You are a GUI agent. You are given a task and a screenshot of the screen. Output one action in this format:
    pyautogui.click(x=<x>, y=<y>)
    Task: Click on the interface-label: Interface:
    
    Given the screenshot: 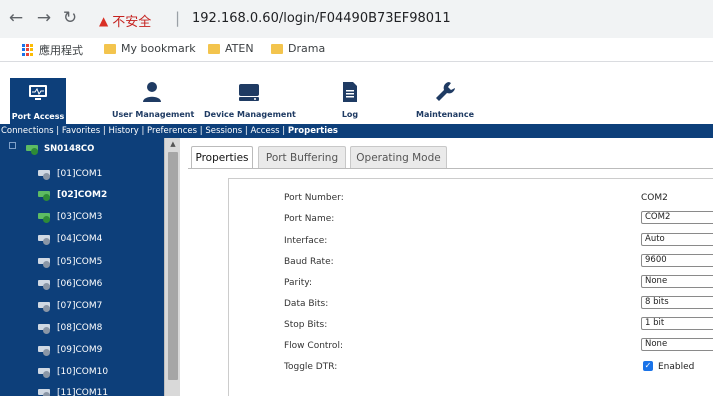 What is the action you would take?
    pyautogui.click(x=306, y=241)
    